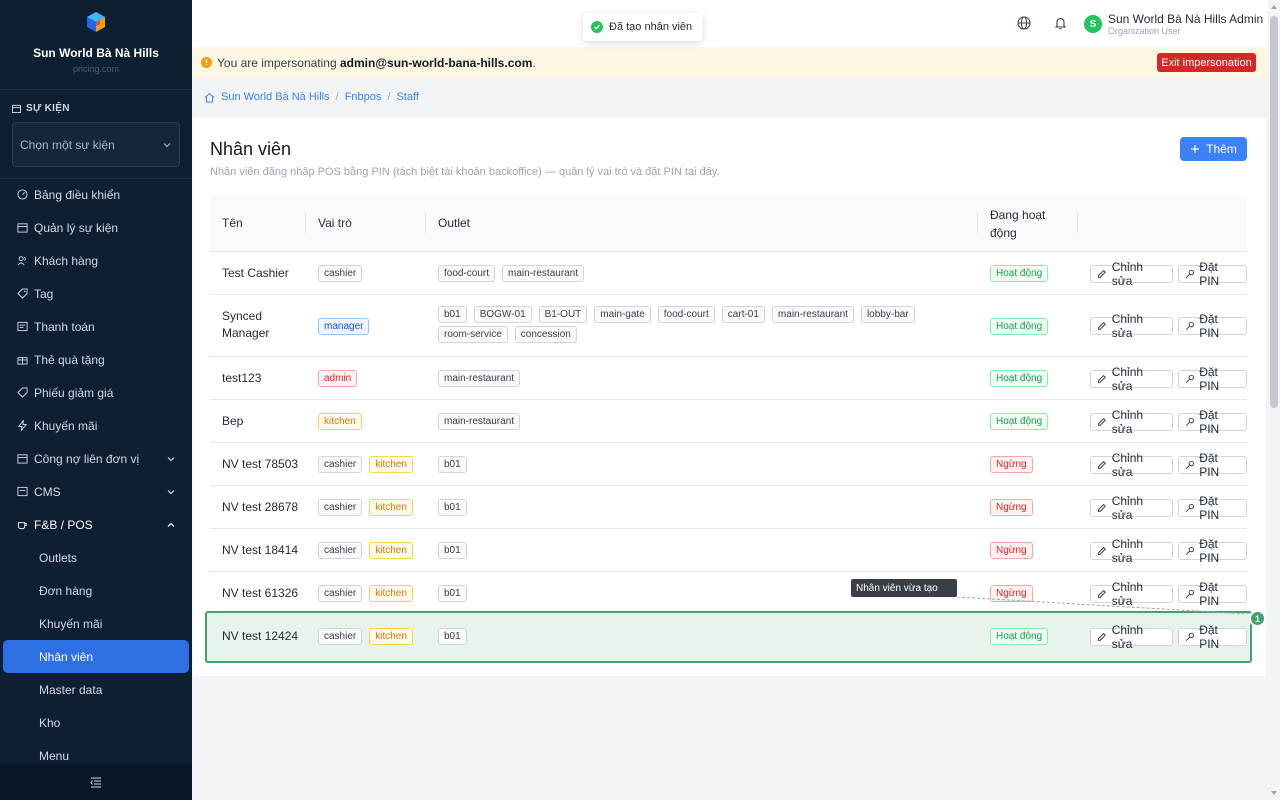  What do you see at coordinates (1274, 212) in the screenshot?
I see `scrollbar-thumb` at bounding box center [1274, 212].